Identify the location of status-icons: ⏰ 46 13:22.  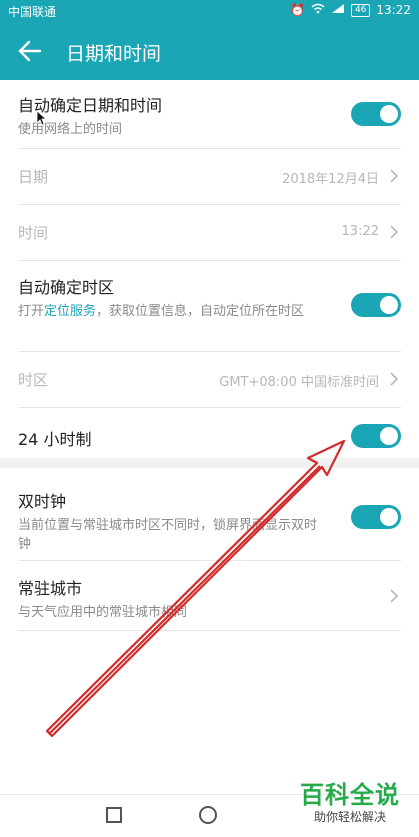
(350, 10).